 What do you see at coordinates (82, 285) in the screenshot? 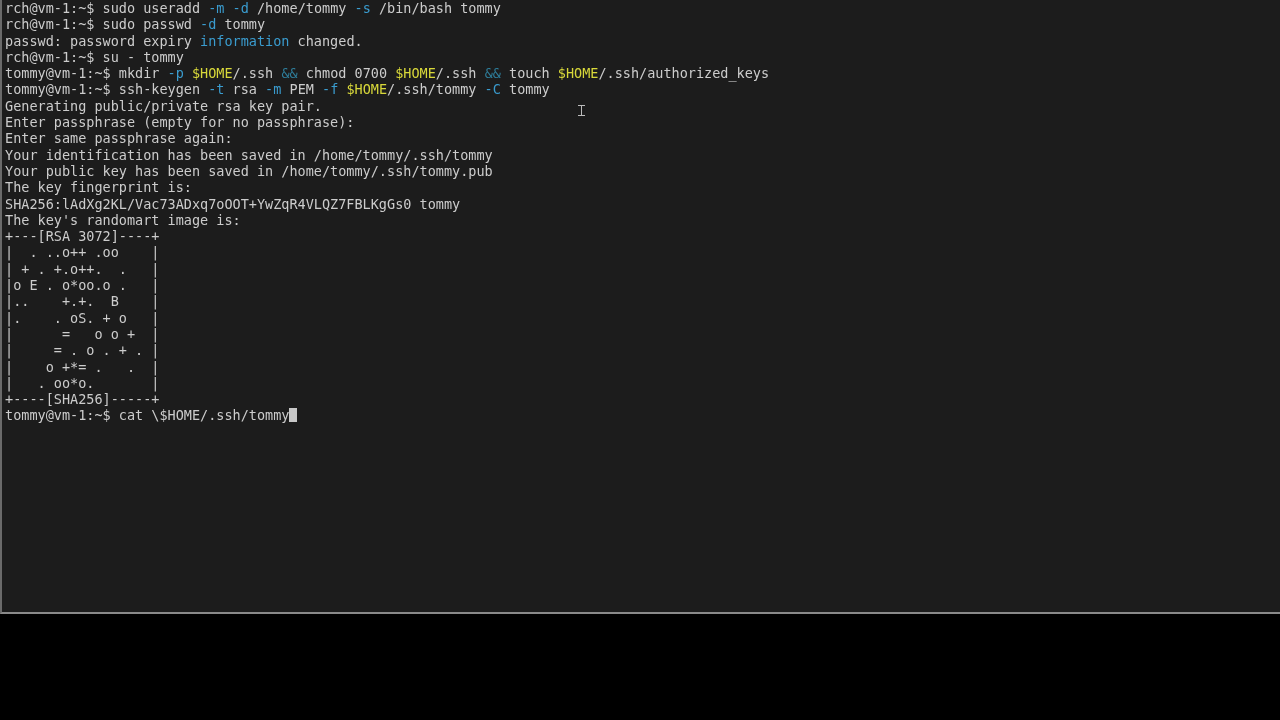
I see `terminal-line: |o E . o*oo.o . |` at bounding box center [82, 285].